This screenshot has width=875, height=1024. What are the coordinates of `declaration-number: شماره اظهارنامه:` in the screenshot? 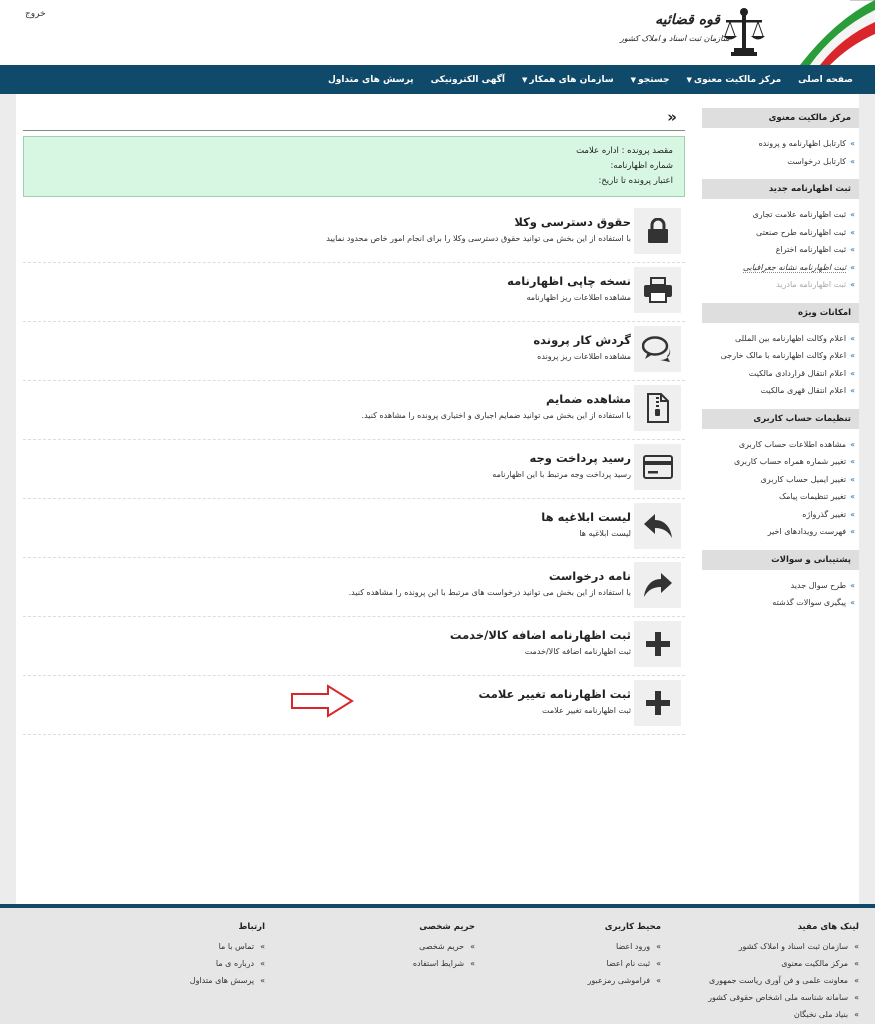 It's located at (641, 166).